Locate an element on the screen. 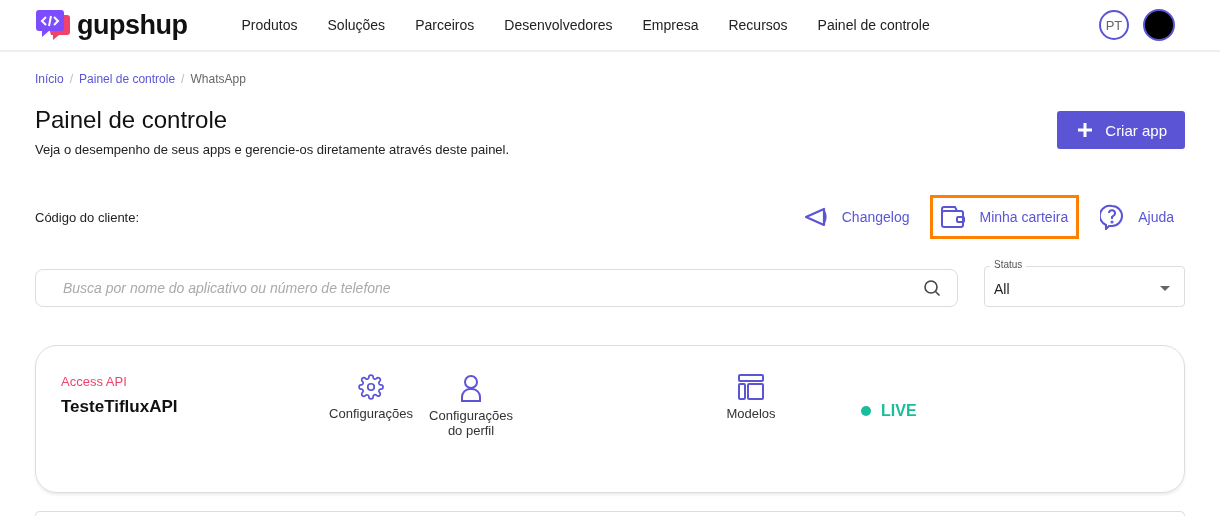 The image size is (1220, 522). breadcrumb-link: Painel de controle is located at coordinates (127, 79).